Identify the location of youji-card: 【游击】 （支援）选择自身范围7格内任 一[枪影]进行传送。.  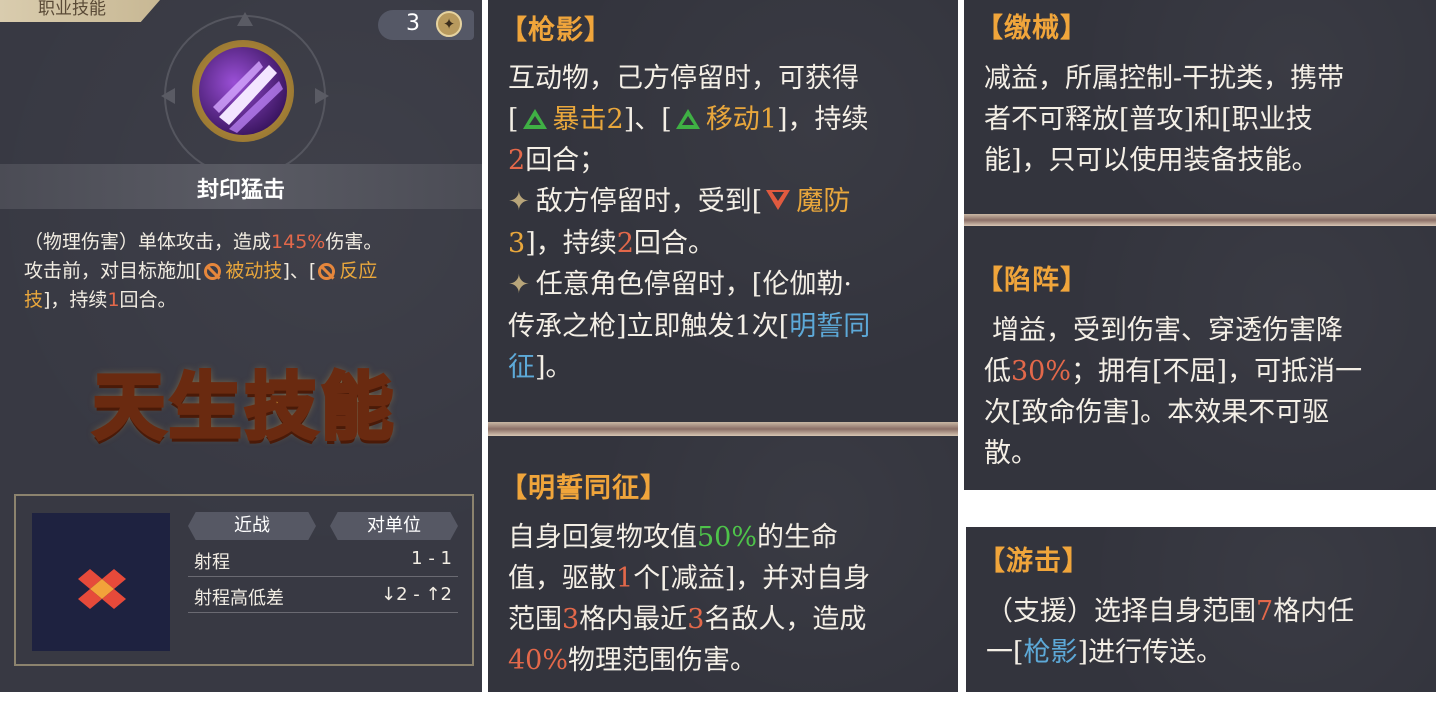
(1201, 609).